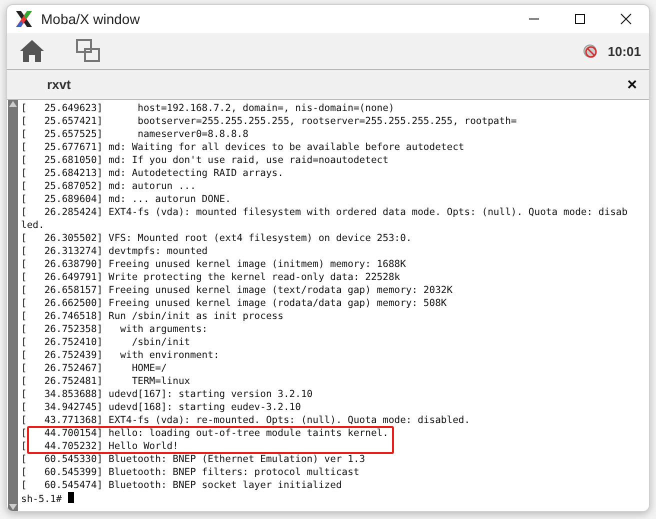 This screenshot has width=656, height=519. I want to click on shell-prompt: sh-5.1#, so click(42, 499).